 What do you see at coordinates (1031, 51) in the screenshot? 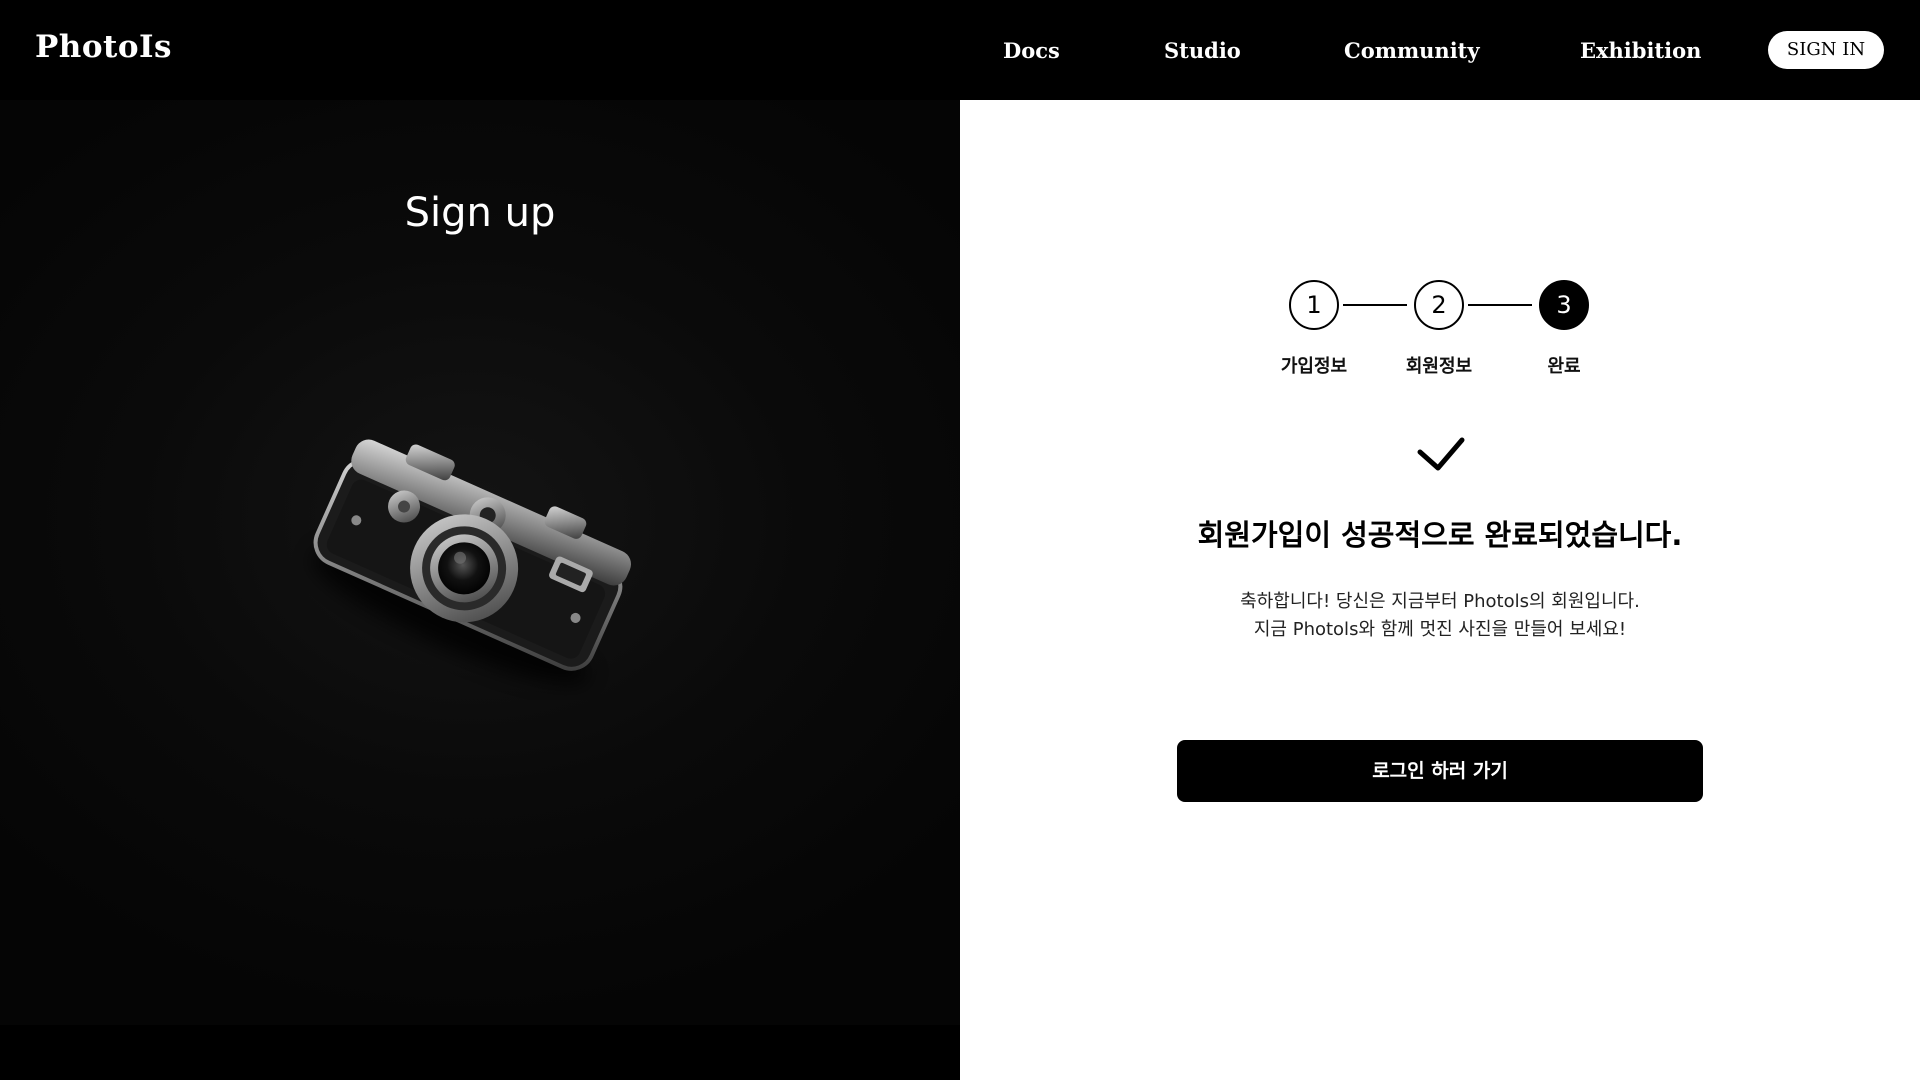
I see `nav-link-docs: Docs` at bounding box center [1031, 51].